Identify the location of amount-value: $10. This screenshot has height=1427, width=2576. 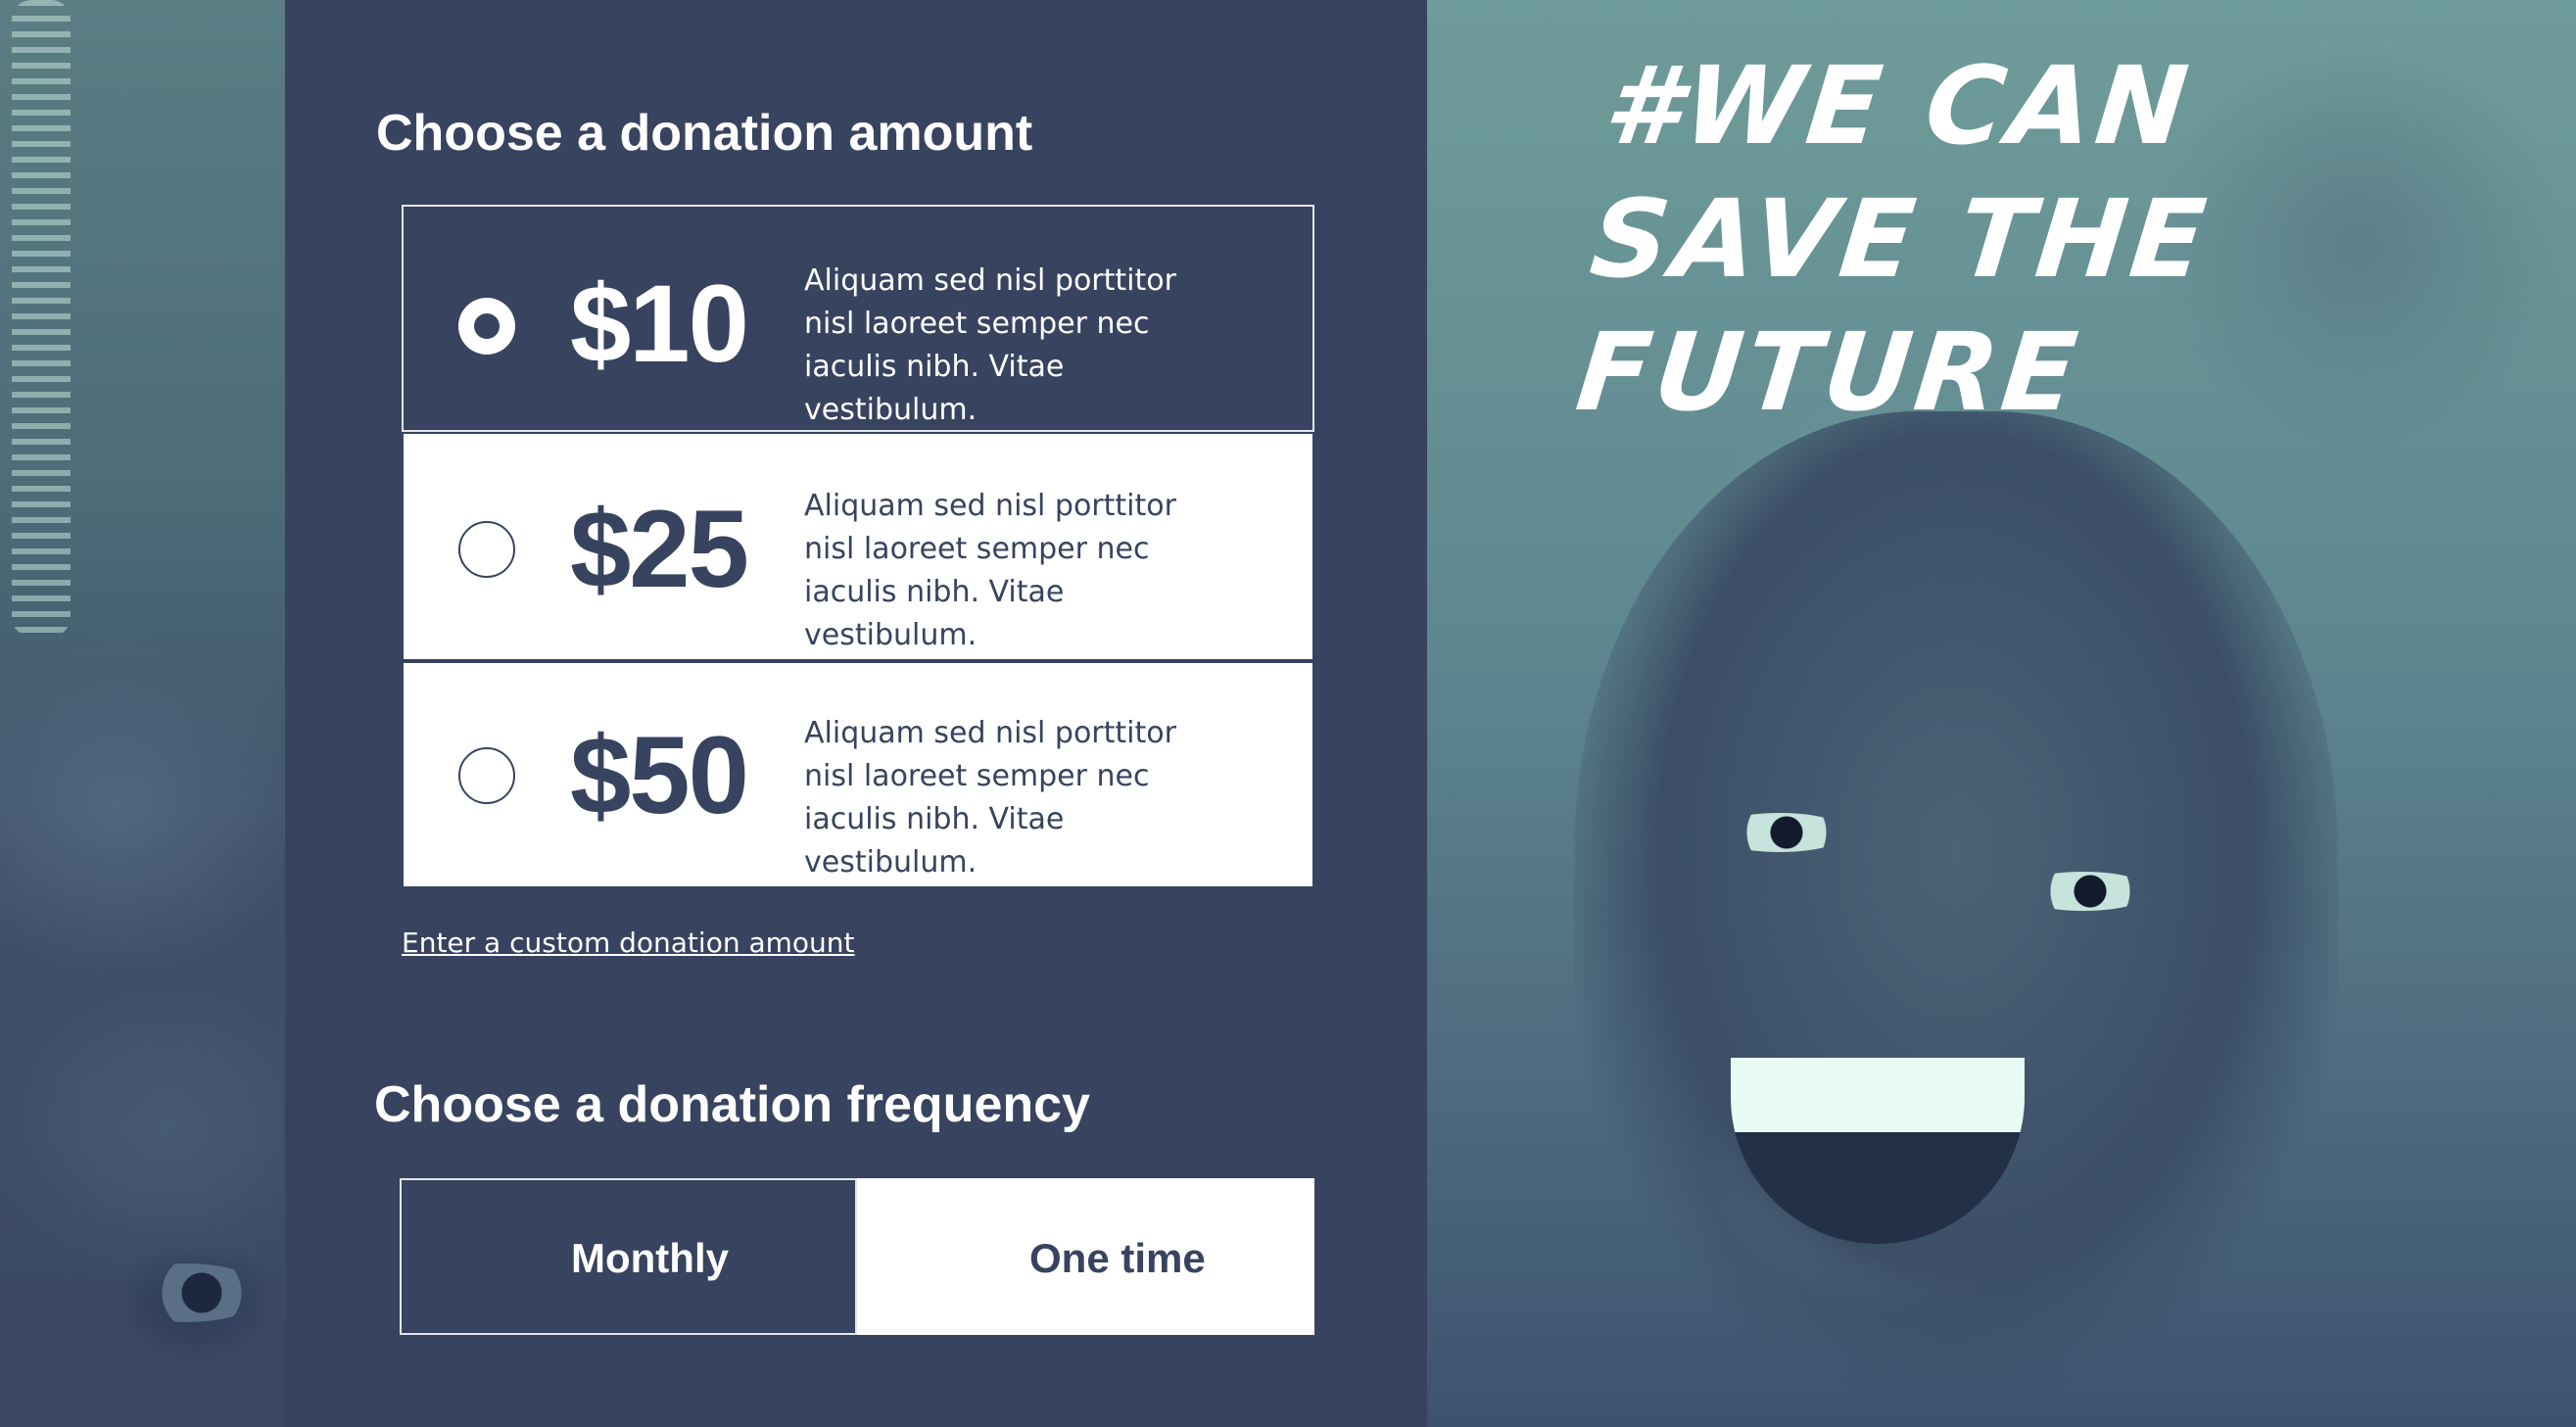
(659, 324).